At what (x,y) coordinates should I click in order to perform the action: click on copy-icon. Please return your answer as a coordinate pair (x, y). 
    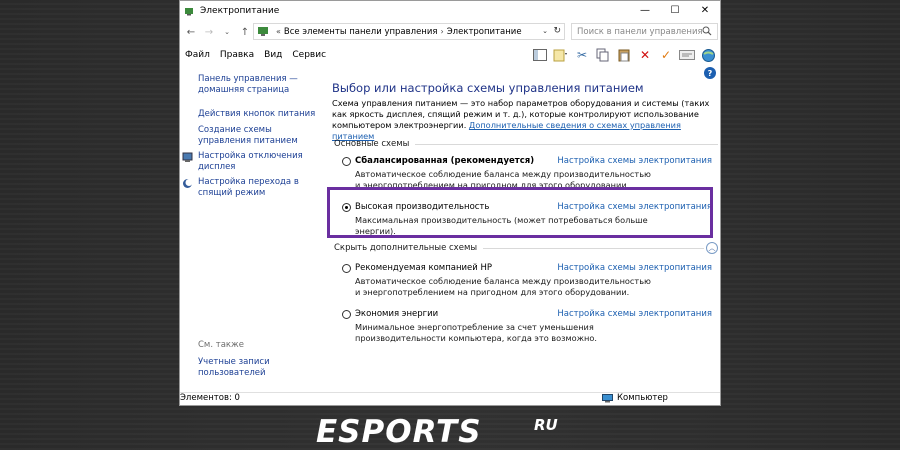
    Looking at the image, I should click on (603, 55).